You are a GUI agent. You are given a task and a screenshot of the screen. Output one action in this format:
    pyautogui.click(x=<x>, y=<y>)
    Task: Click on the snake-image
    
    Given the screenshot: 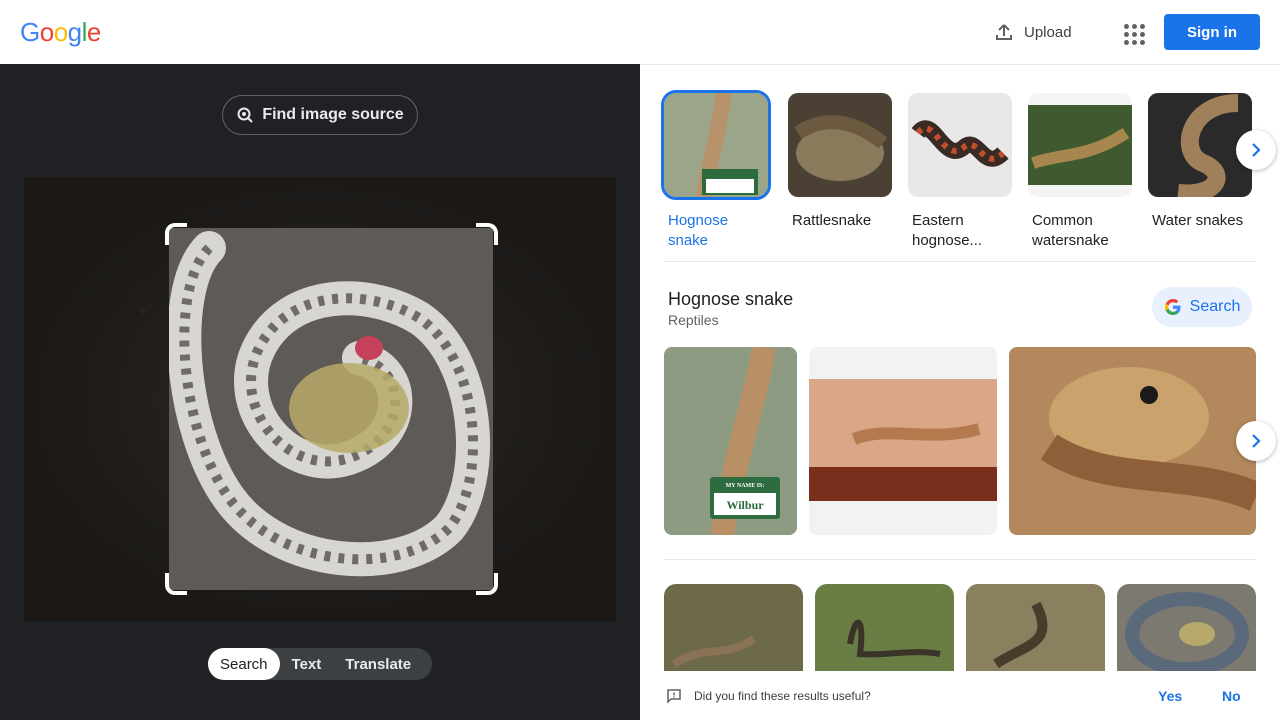 What is the action you would take?
    pyautogui.click(x=331, y=409)
    